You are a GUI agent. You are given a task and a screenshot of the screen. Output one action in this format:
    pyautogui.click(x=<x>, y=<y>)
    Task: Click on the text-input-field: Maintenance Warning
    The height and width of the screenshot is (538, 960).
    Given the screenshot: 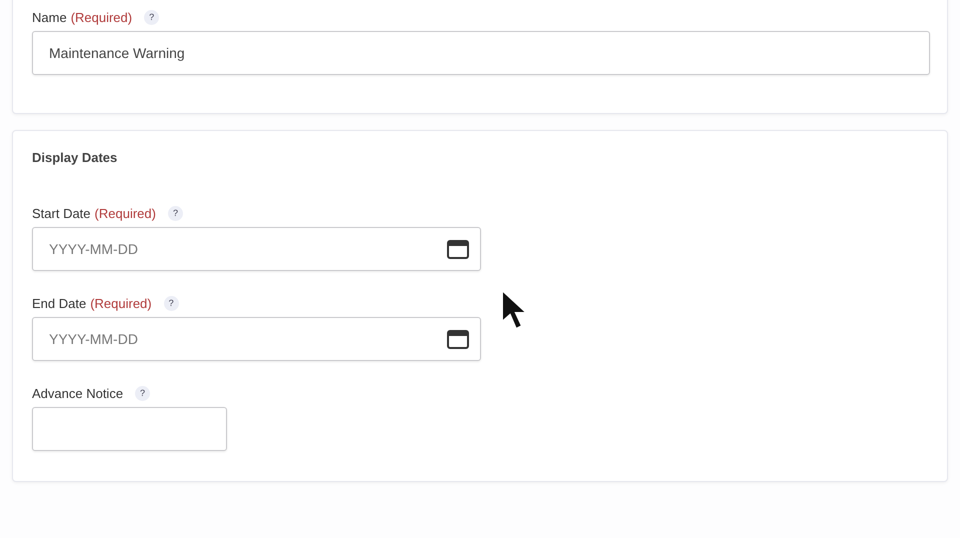 What is the action you would take?
    pyautogui.click(x=481, y=53)
    